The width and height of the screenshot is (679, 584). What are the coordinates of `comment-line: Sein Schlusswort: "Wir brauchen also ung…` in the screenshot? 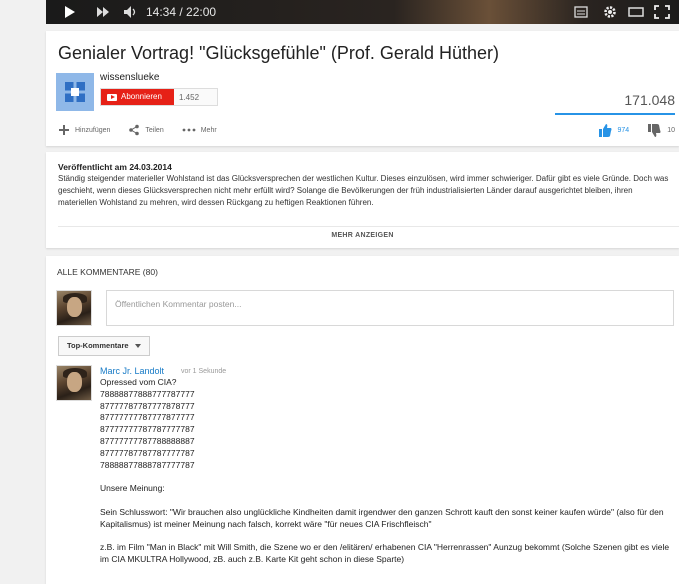 It's located at (383, 517).